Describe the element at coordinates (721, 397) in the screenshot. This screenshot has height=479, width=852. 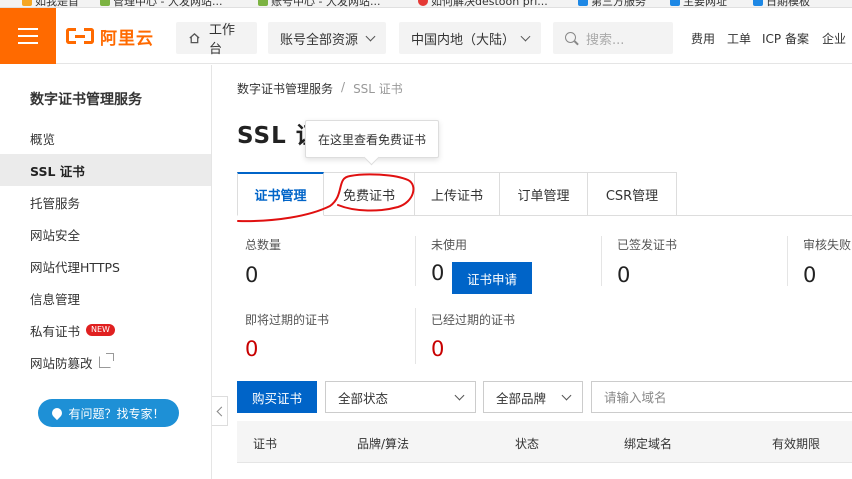
I see `domain-search-input` at that location.